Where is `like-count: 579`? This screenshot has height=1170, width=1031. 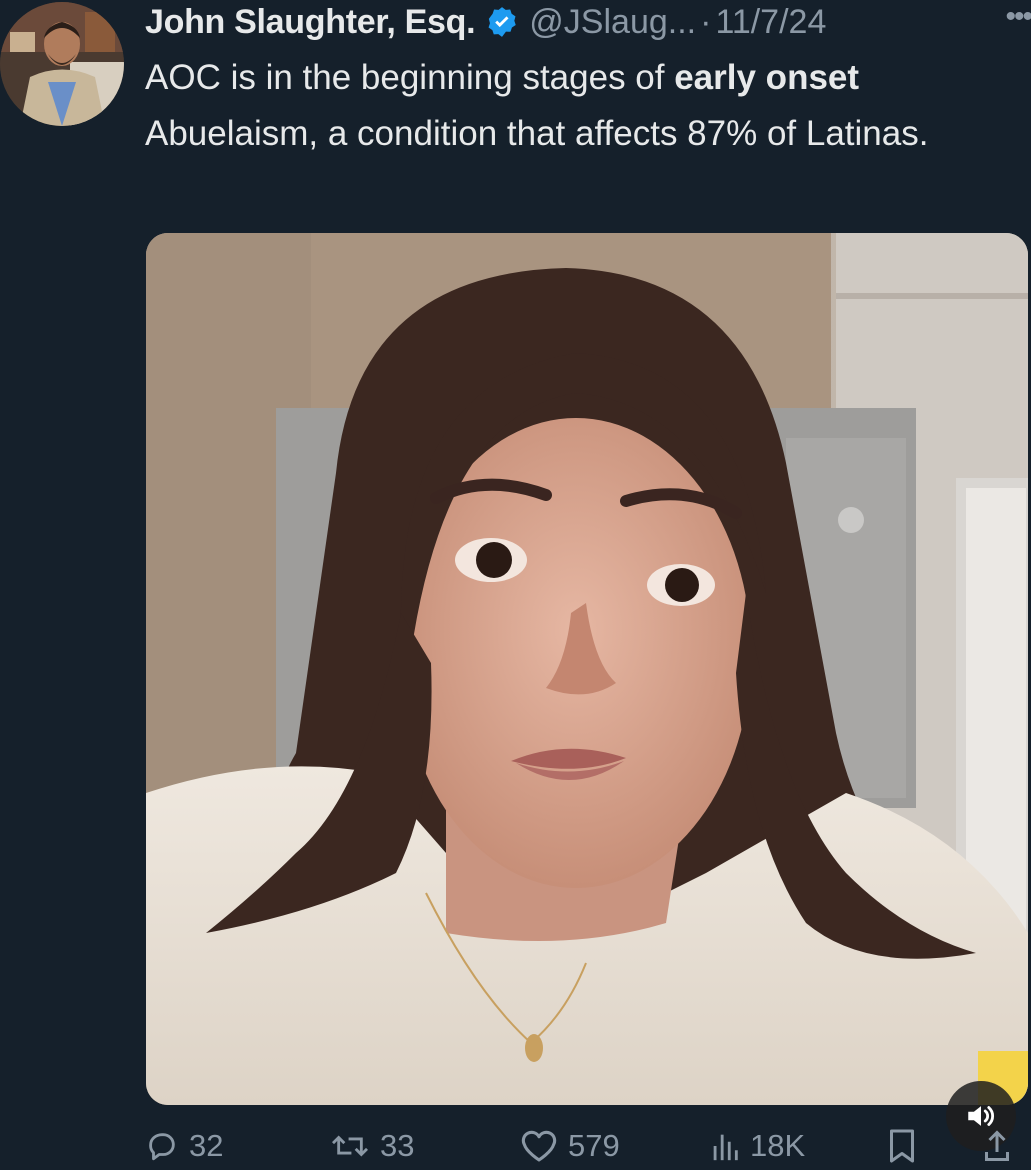
like-count: 579 is located at coordinates (594, 1145).